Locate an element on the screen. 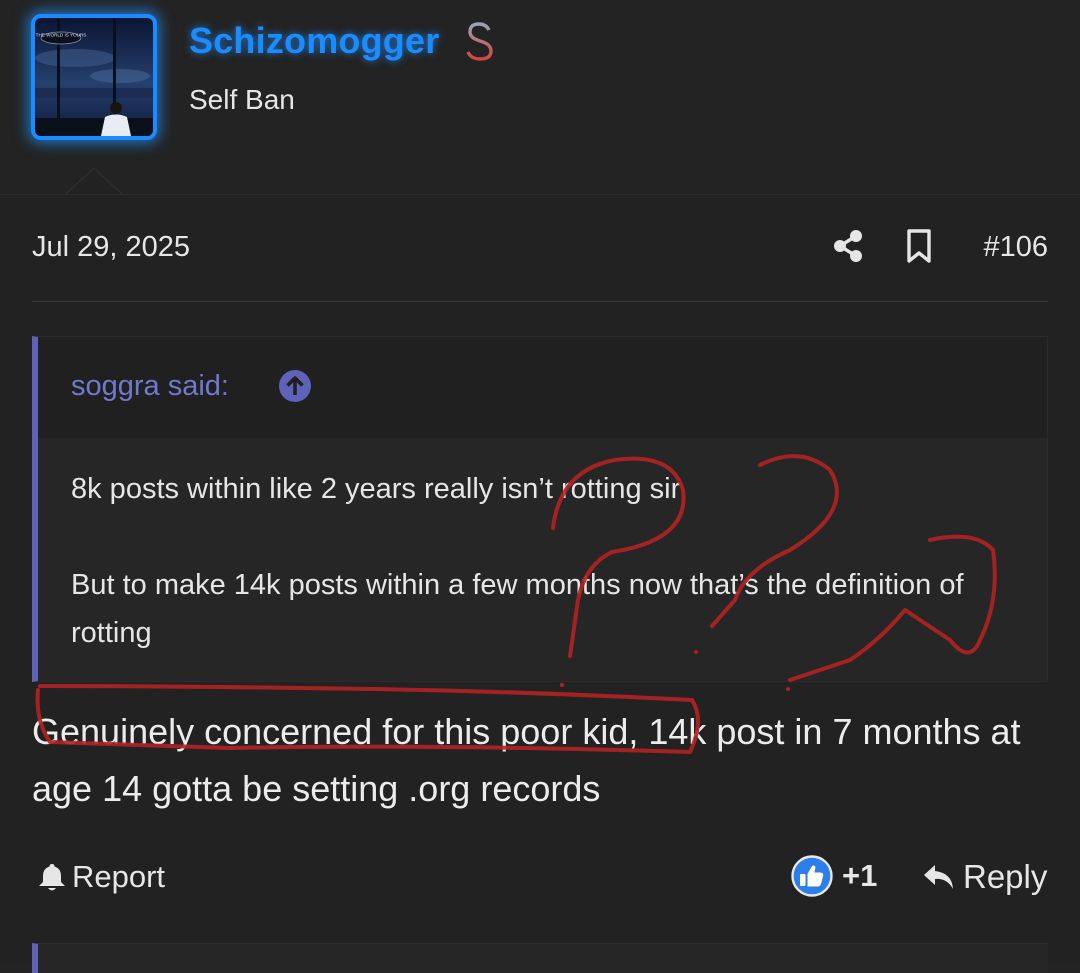 Image resolution: width=1080 pixels, height=973 pixels. reply-icon is located at coordinates (938, 877).